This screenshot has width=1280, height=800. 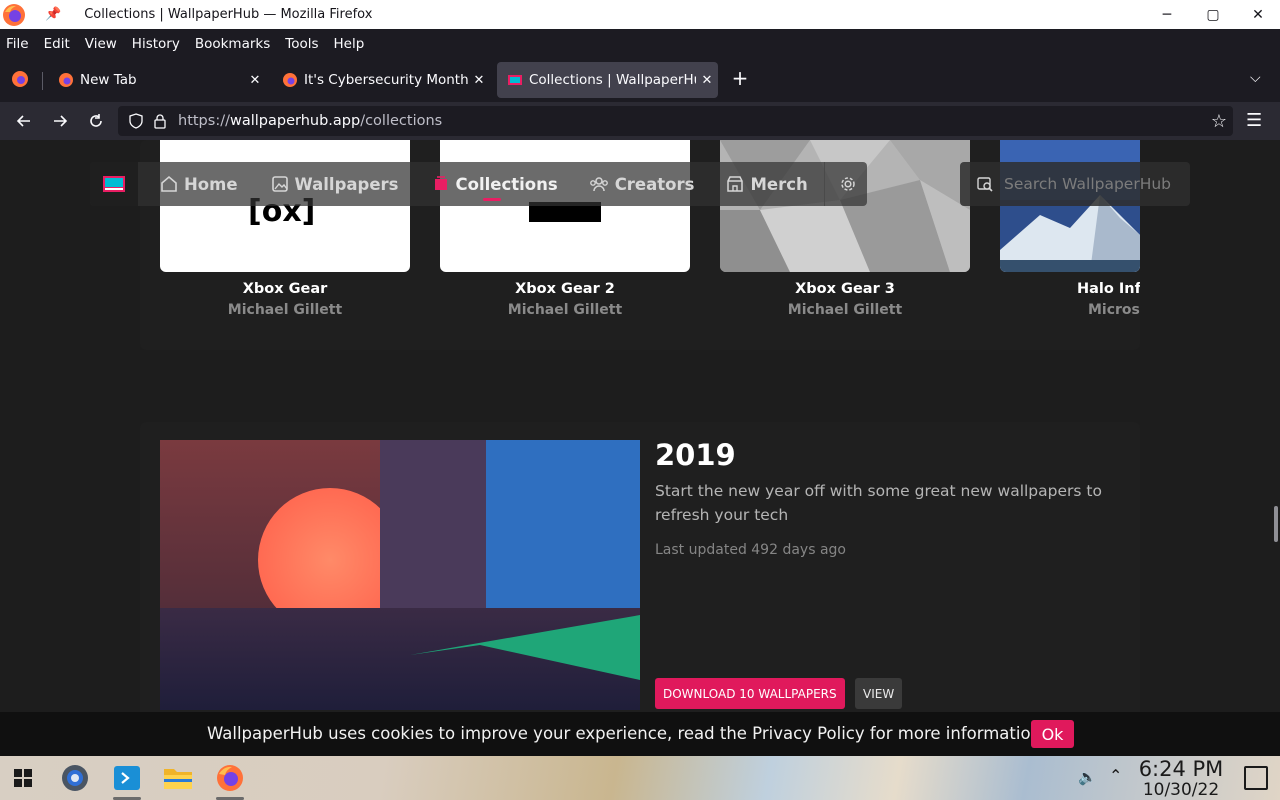 What do you see at coordinates (779, 184) in the screenshot?
I see `nav-merch-label: Merch` at bounding box center [779, 184].